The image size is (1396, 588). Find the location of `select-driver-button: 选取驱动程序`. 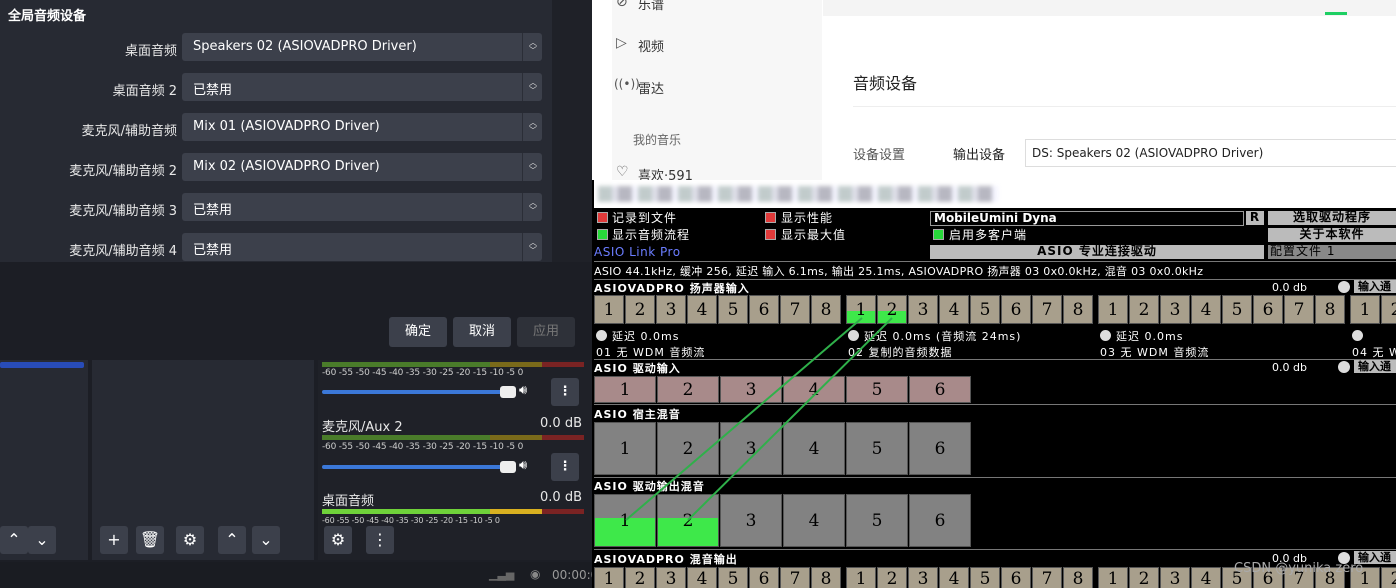

select-driver-button: 选取驱动程序 is located at coordinates (1332, 218).